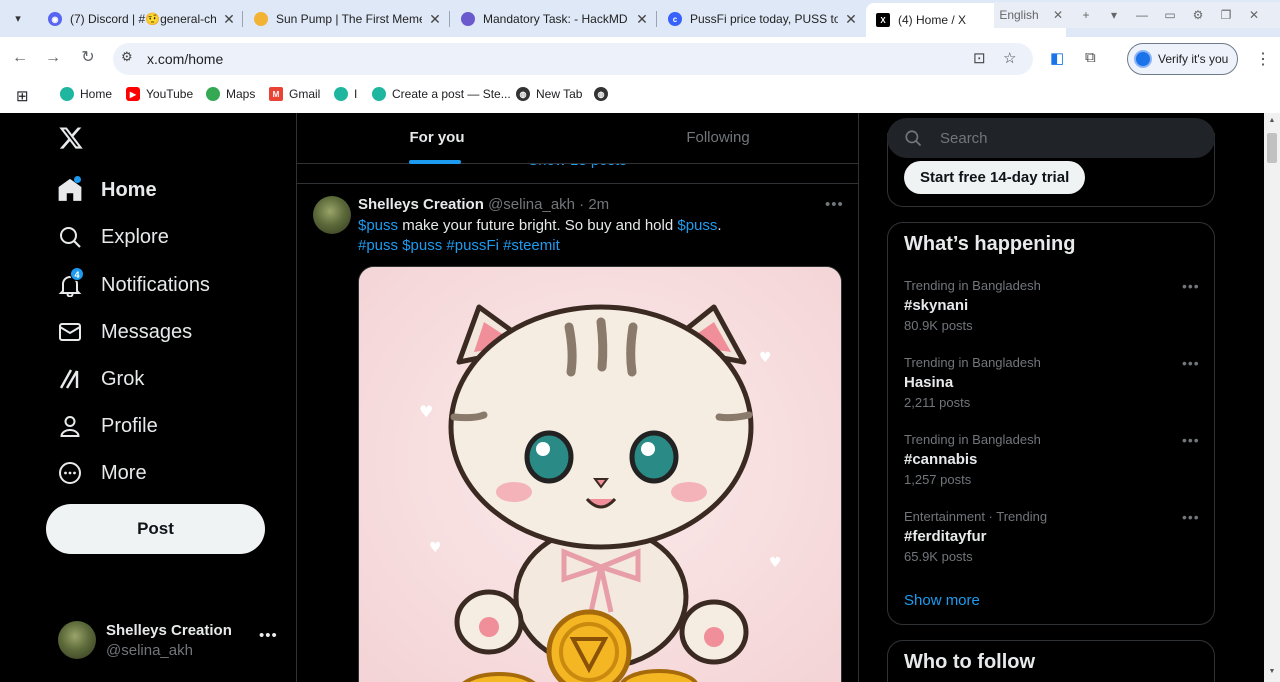 This screenshot has height=682, width=1280. What do you see at coordinates (1142, 15) in the screenshot?
I see `minimize-icon: —` at bounding box center [1142, 15].